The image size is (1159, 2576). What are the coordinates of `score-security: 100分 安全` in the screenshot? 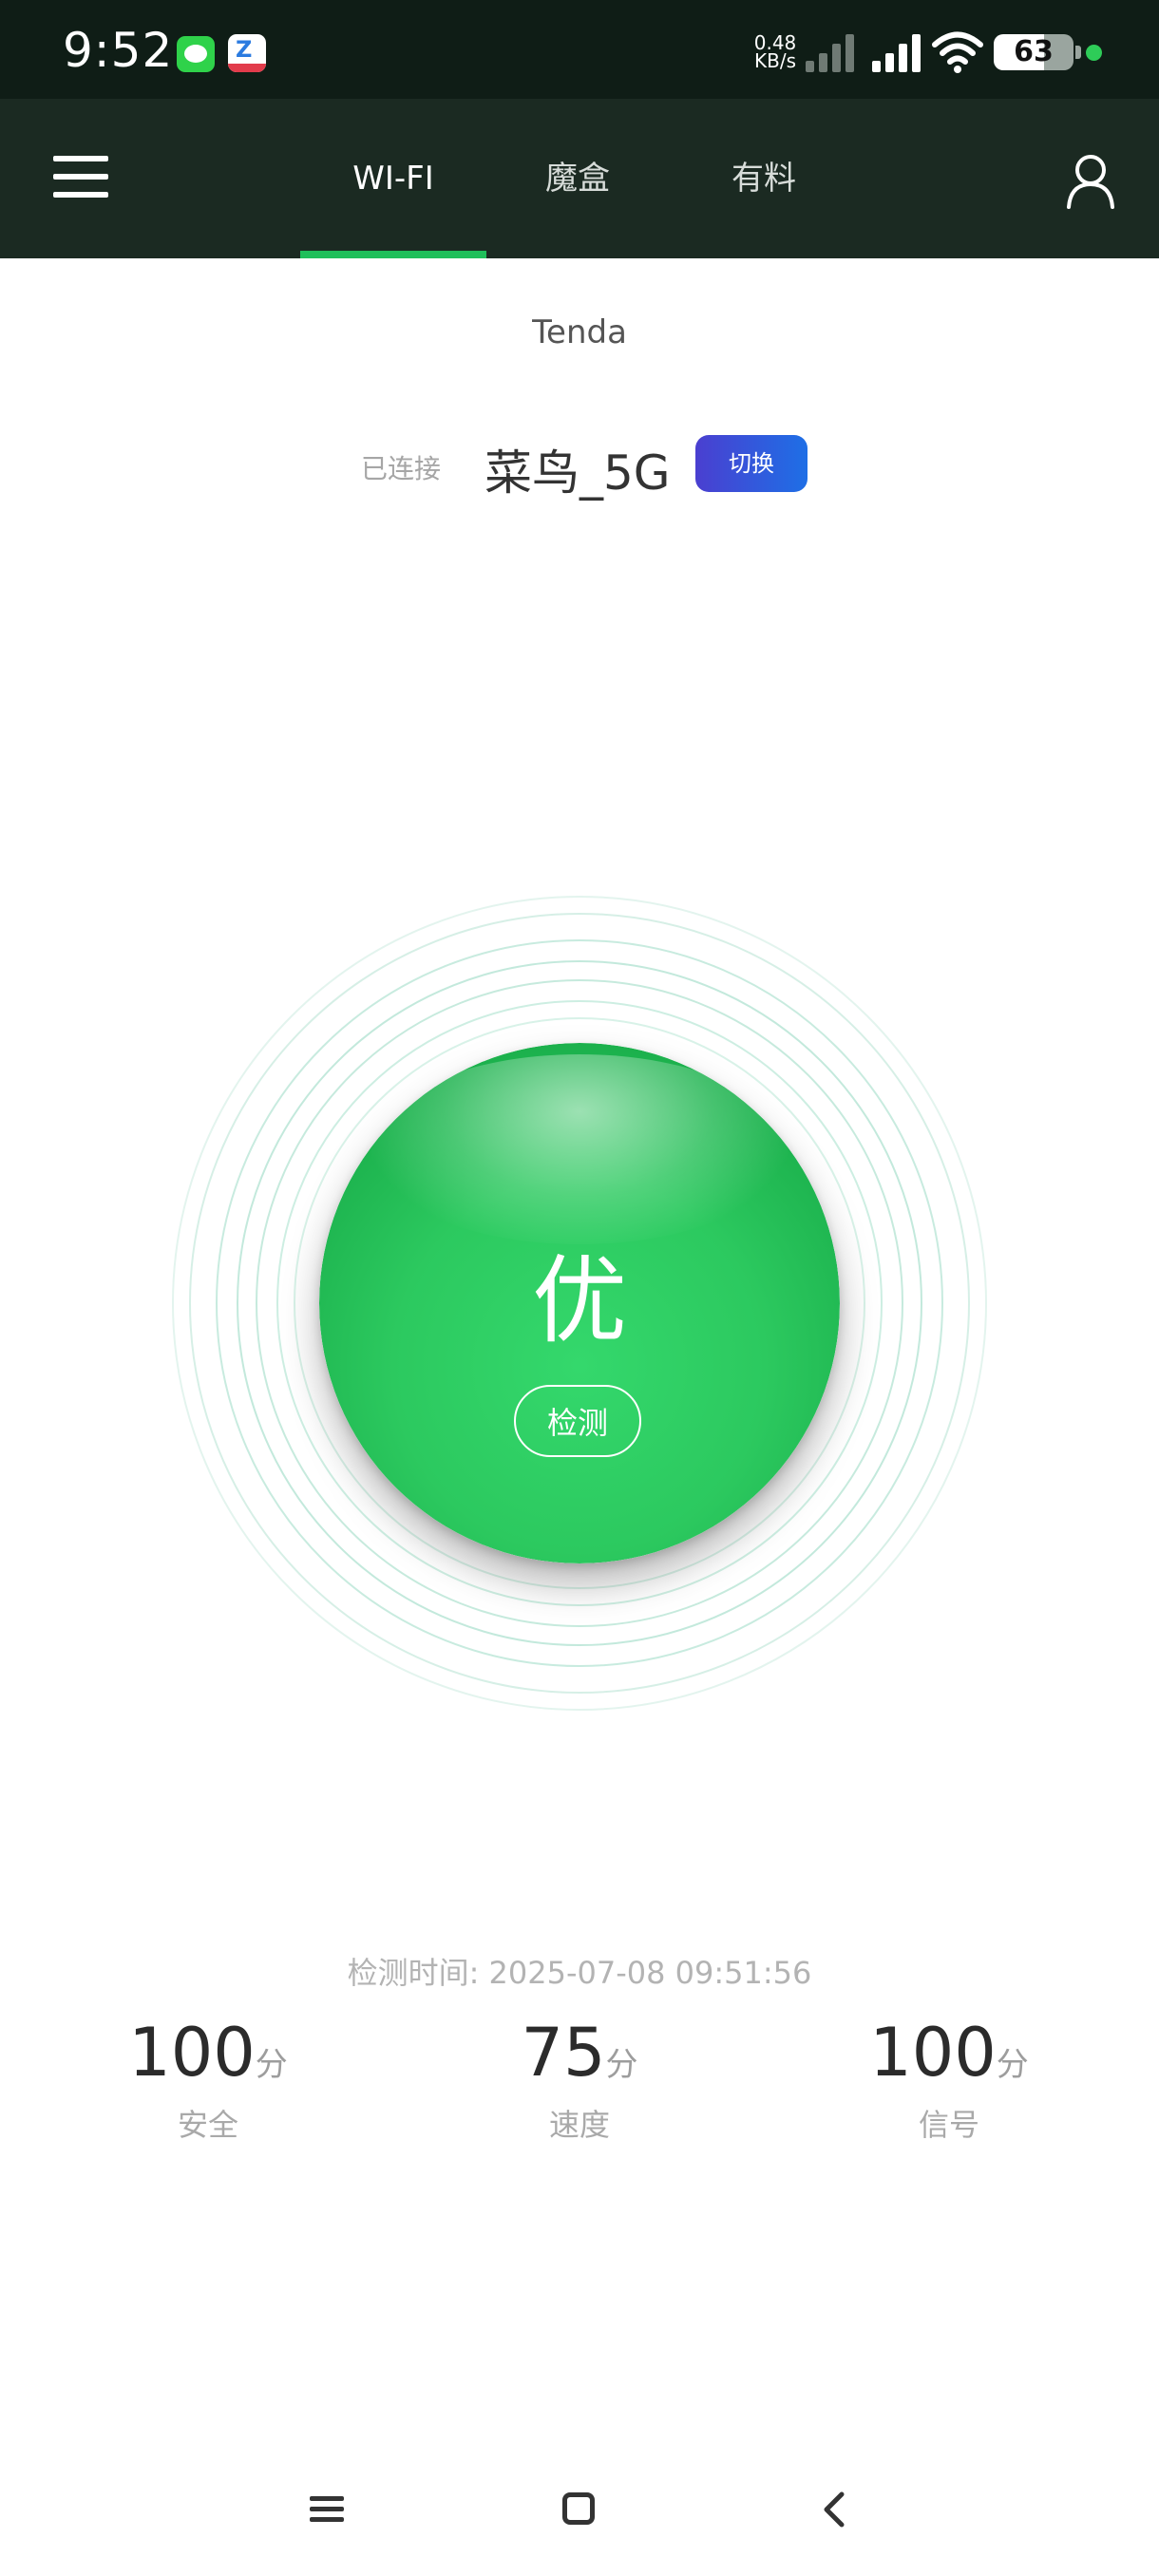 It's located at (208, 2079).